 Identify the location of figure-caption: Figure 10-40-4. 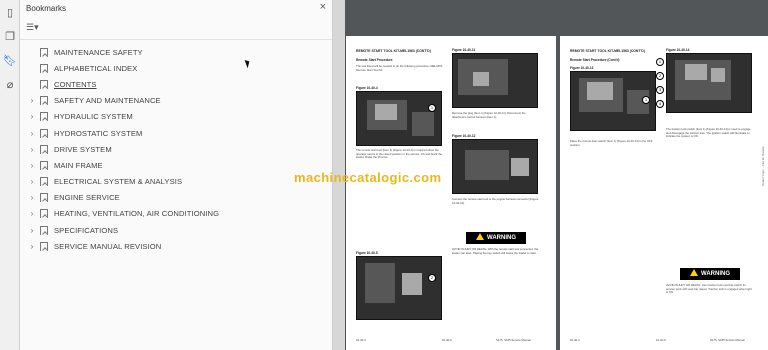
(367, 88).